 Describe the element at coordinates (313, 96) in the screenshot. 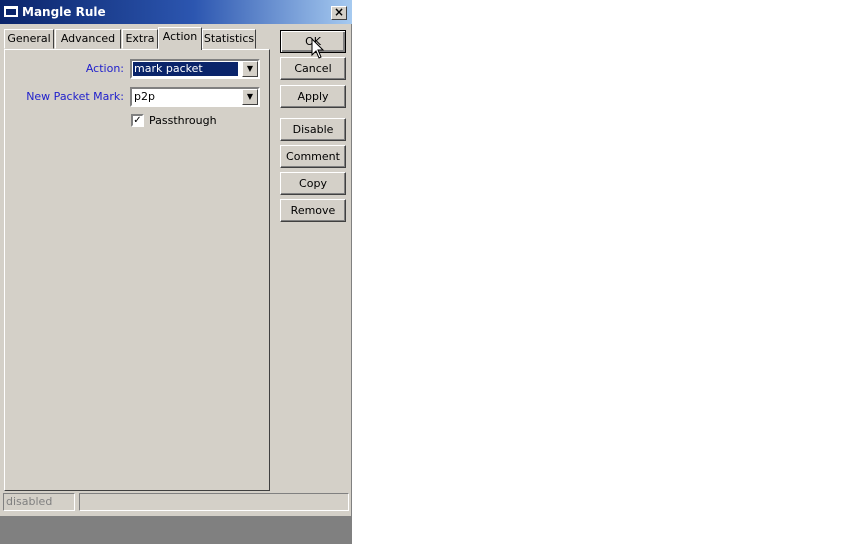

I see `apply-button: Apply` at that location.